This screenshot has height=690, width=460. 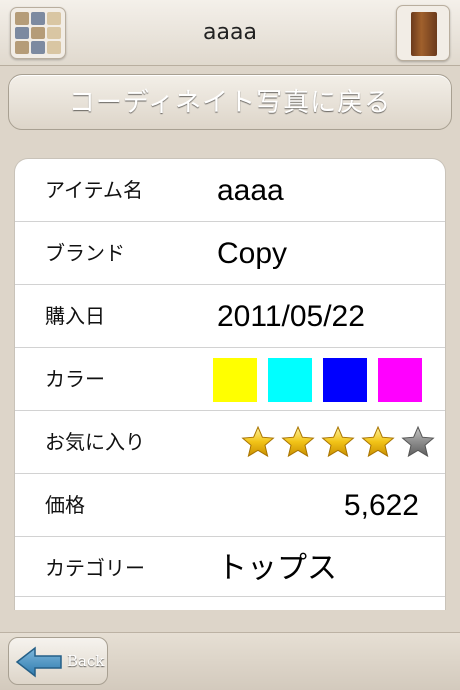 I want to click on back-button-label: Back, so click(x=86, y=661).